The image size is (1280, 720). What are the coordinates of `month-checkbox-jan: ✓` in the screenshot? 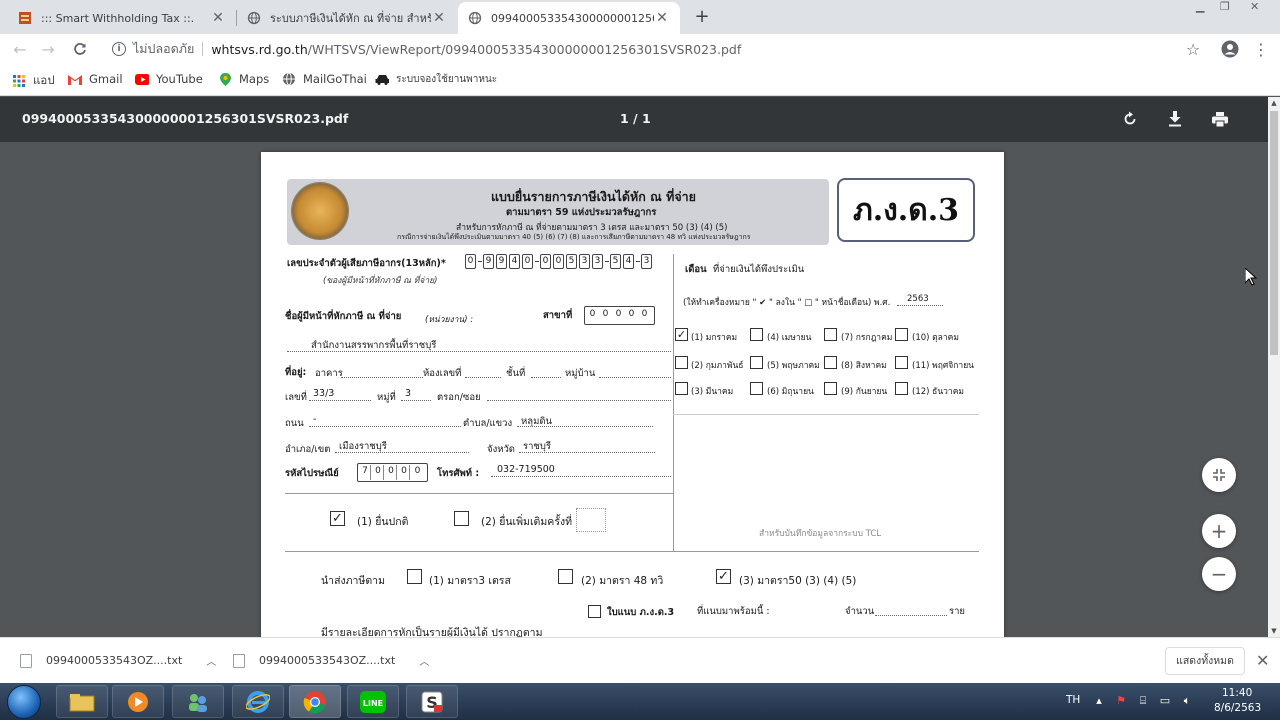 It's located at (681, 334).